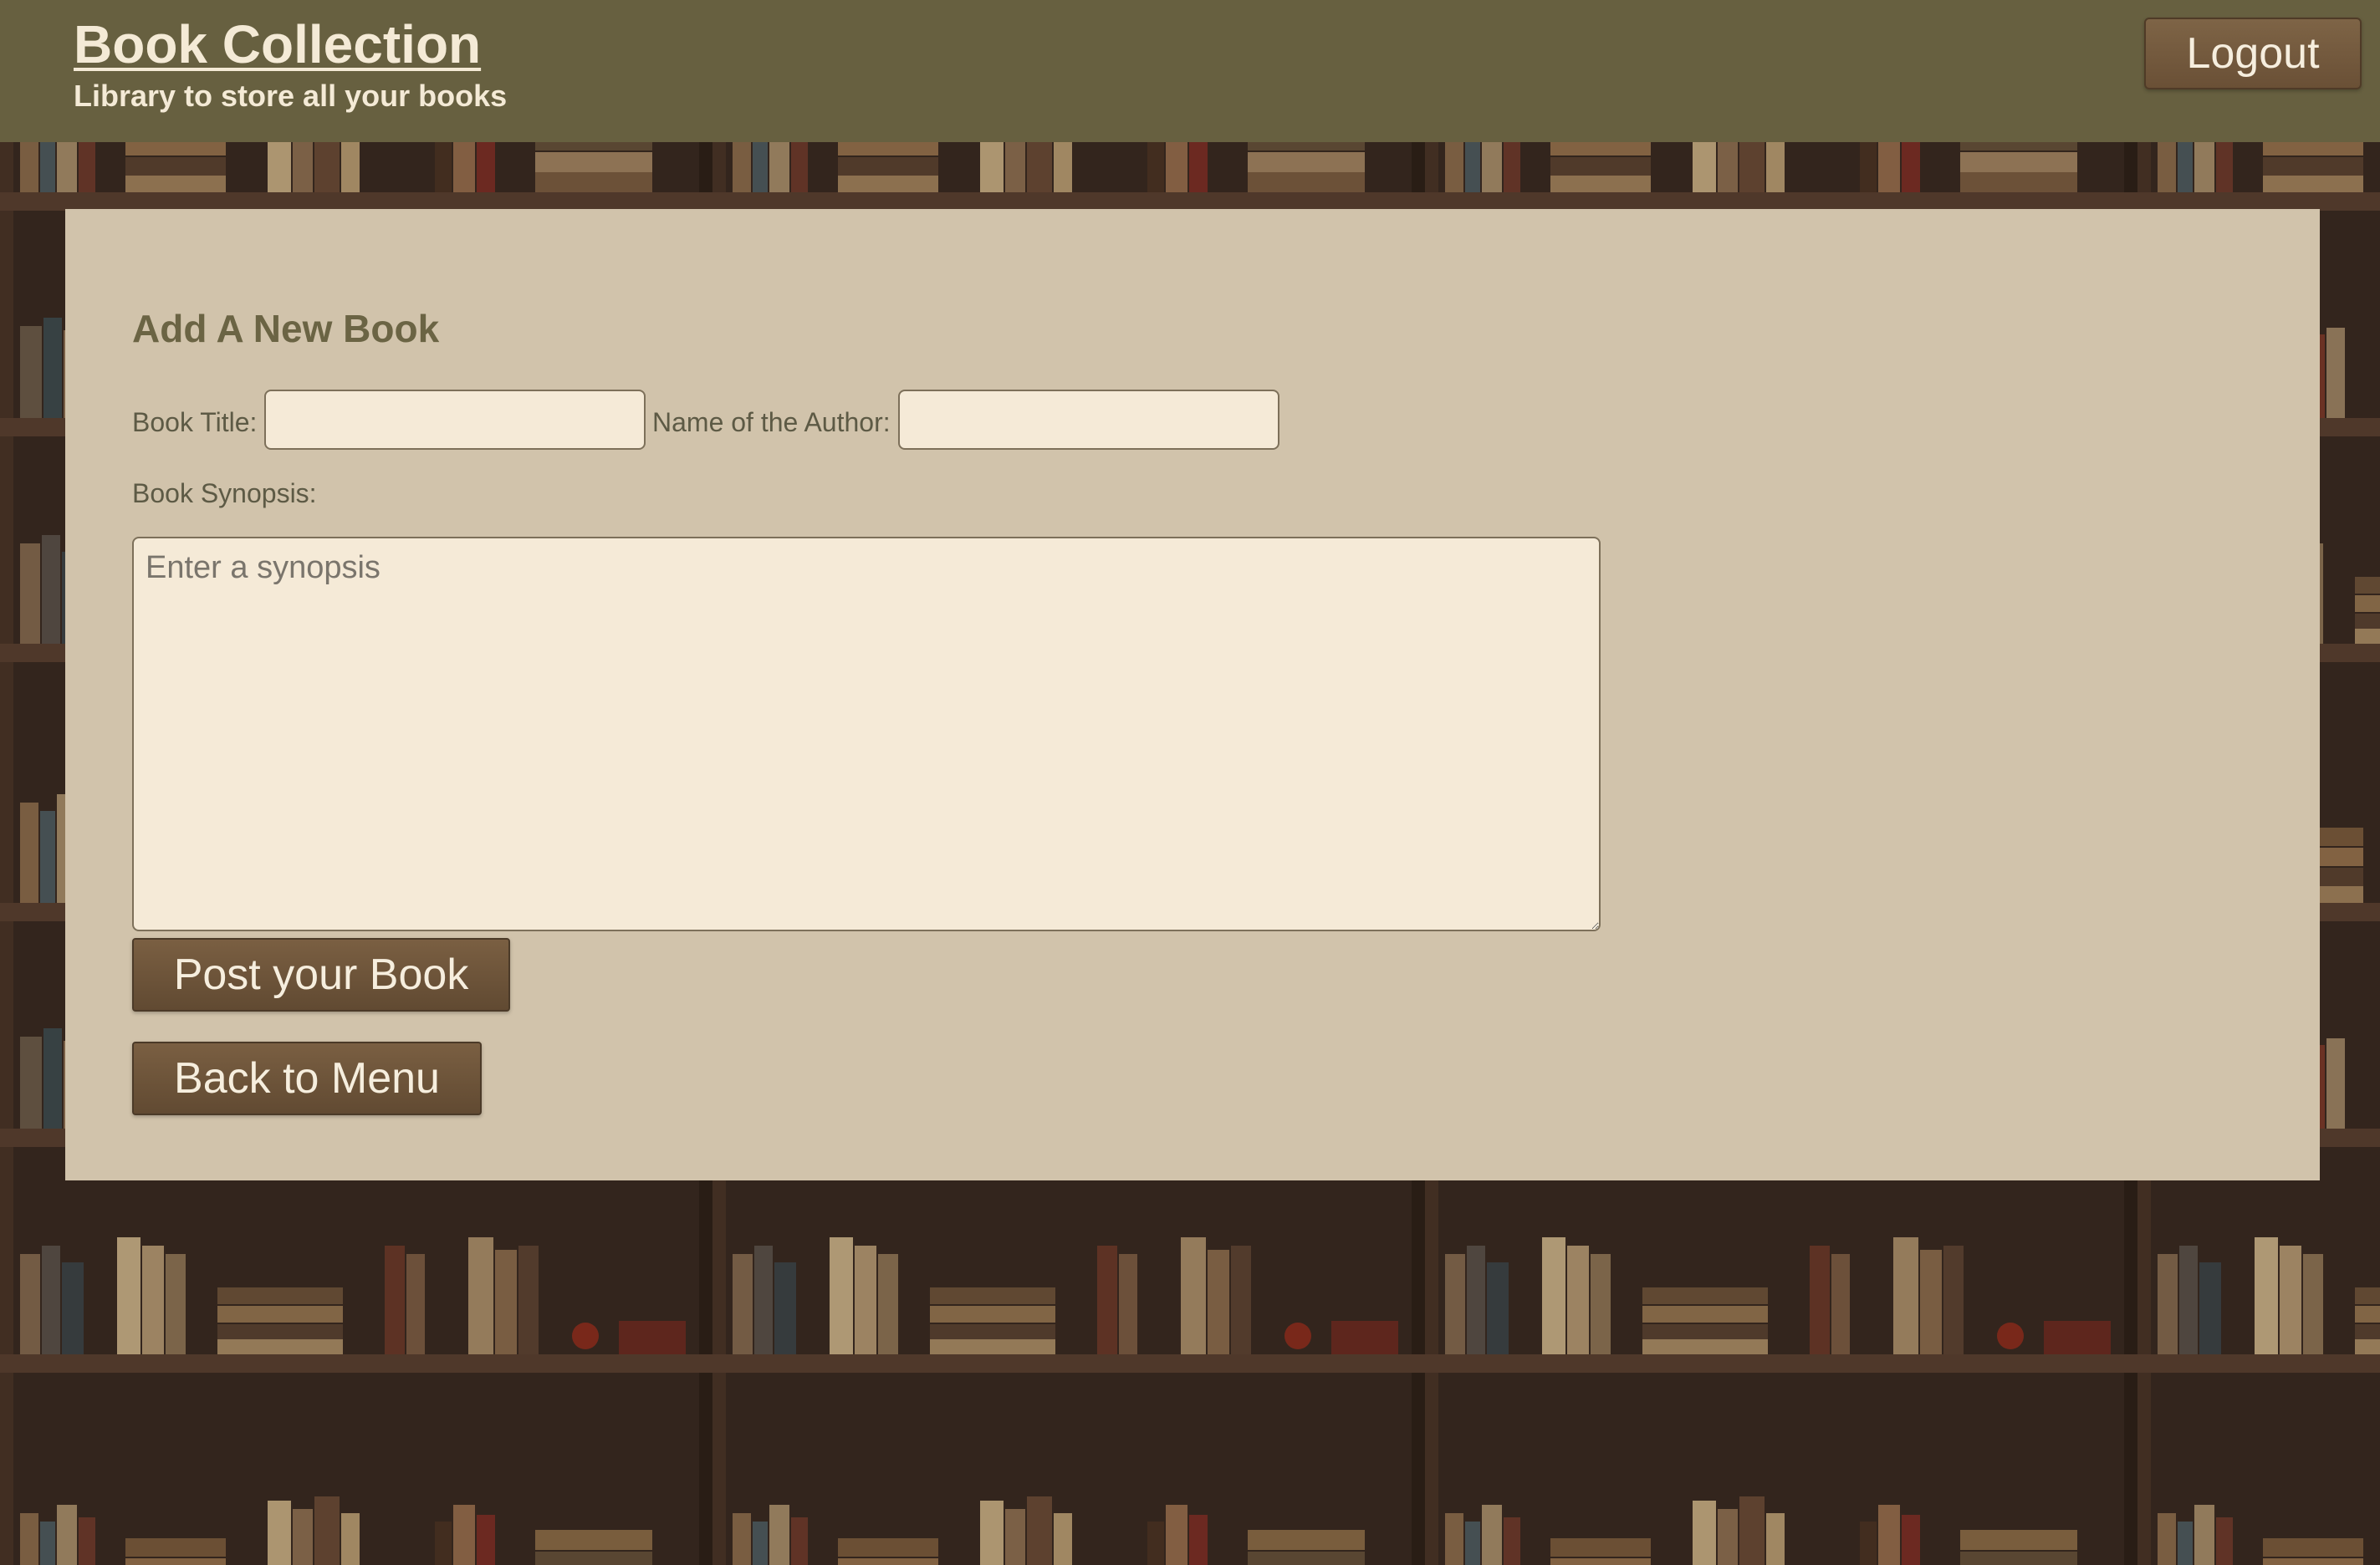 This screenshot has height=1565, width=2380. What do you see at coordinates (195, 422) in the screenshot?
I see `book-title-label: Book Title:` at bounding box center [195, 422].